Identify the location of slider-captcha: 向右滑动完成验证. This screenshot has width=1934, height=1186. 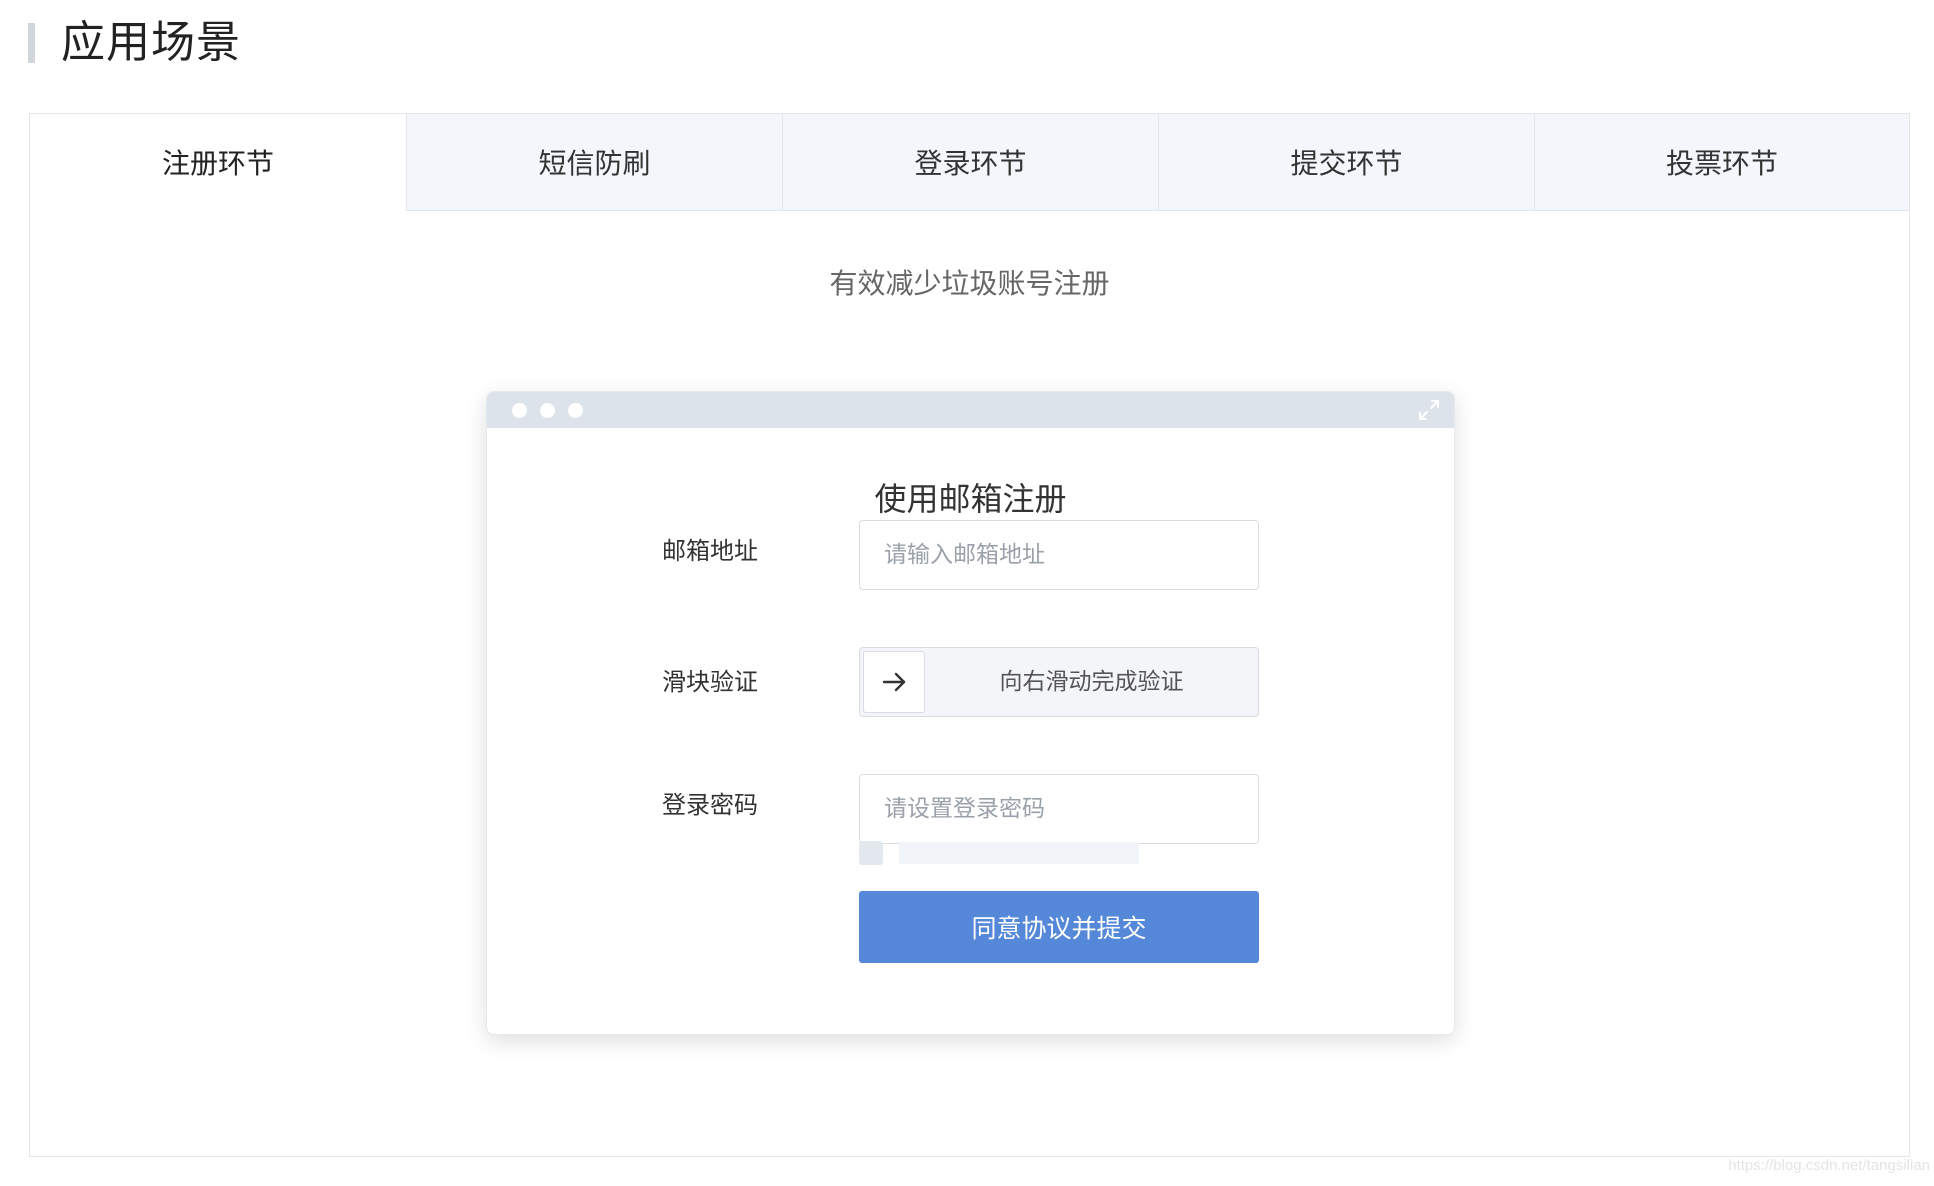
(1059, 682).